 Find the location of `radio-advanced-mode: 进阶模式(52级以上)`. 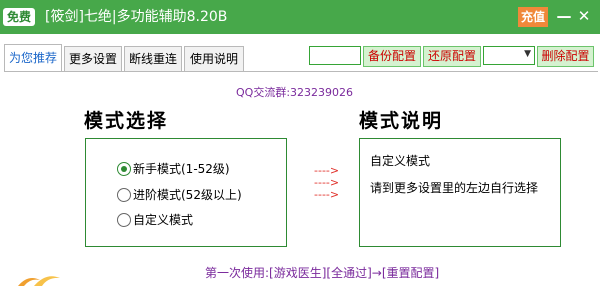

radio-advanced-mode: 进阶模式(52级以上) is located at coordinates (179, 195).